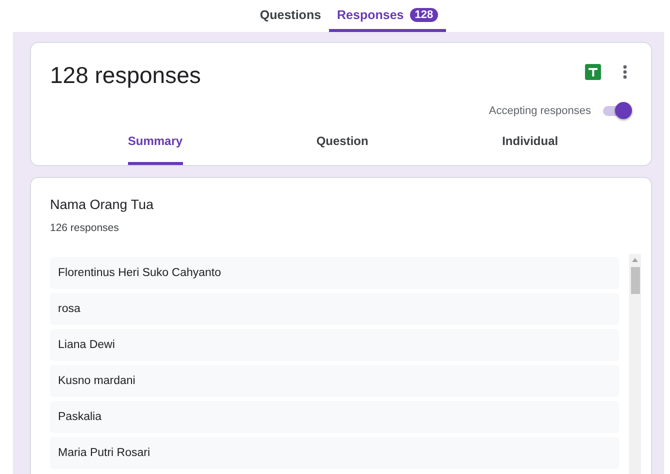 The height and width of the screenshot is (474, 670). I want to click on answer-row: Paskalia, so click(334, 417).